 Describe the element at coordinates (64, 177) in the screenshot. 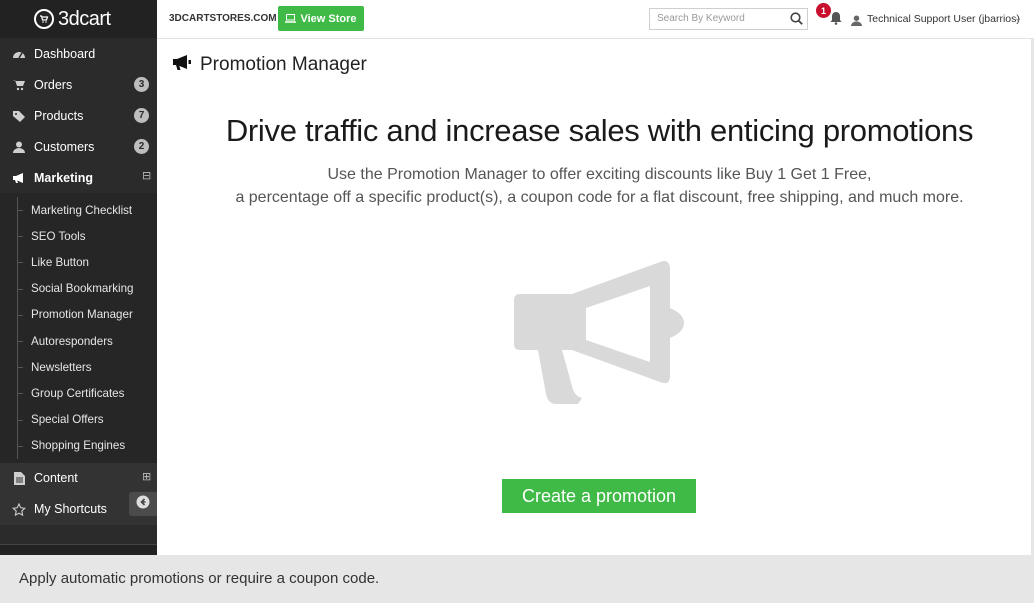

I see `sidebar-item-label: Marketing` at that location.